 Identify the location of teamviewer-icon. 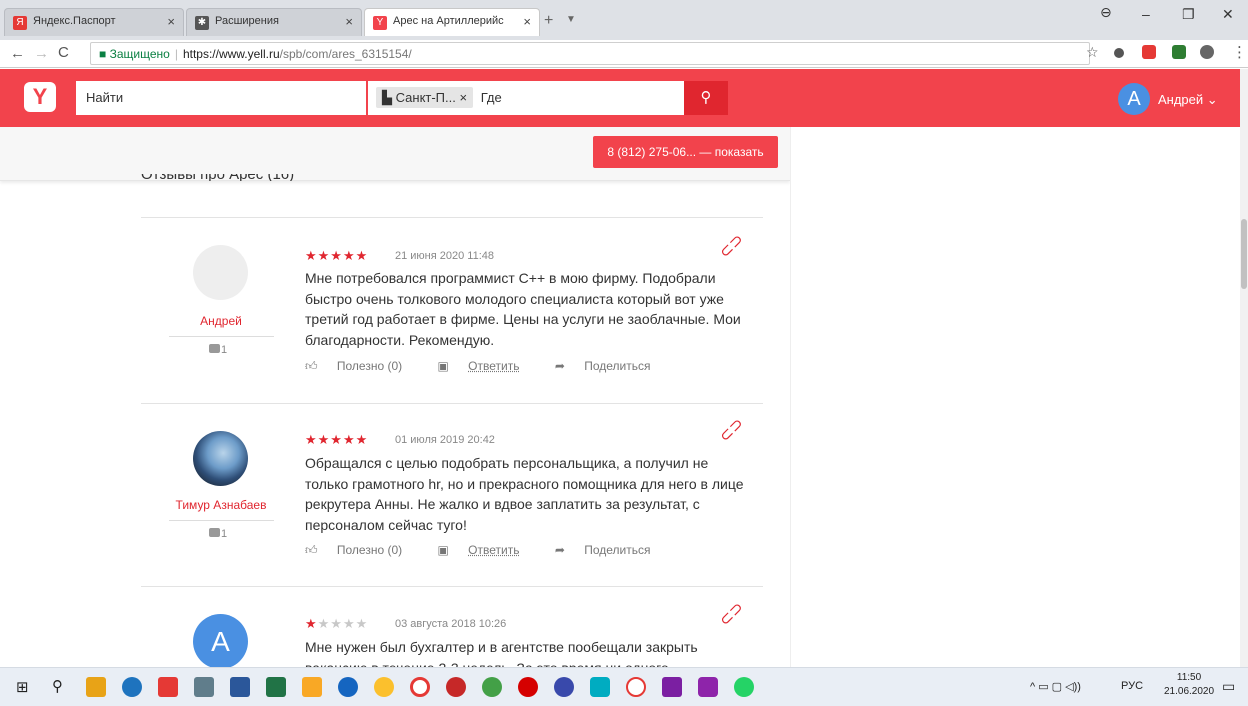
(348, 687).